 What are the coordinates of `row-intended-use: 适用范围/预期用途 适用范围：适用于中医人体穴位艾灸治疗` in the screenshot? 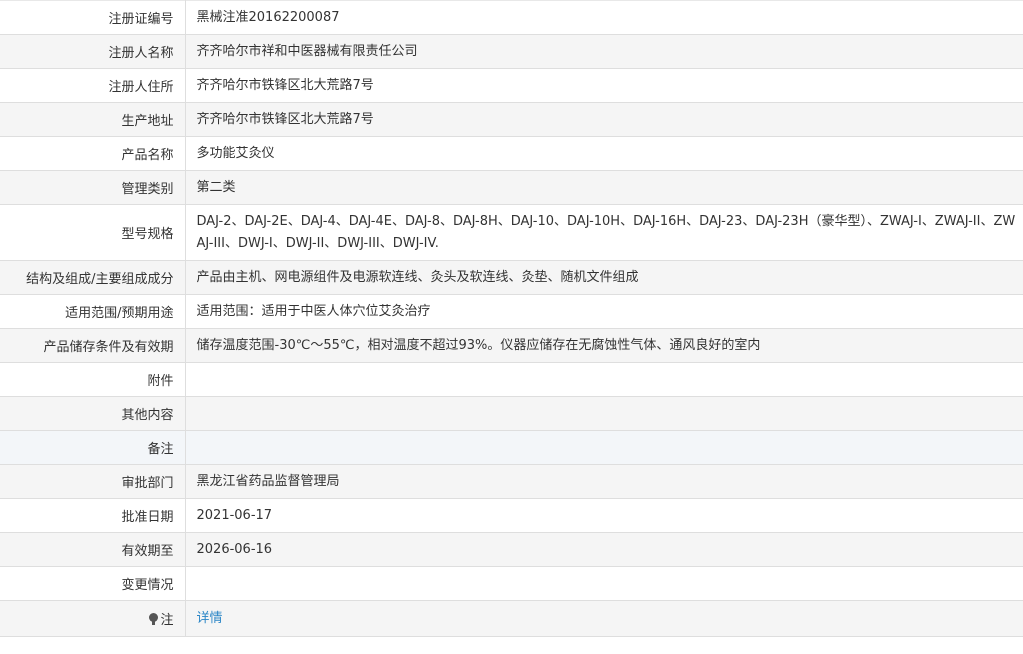 It's located at (511, 311).